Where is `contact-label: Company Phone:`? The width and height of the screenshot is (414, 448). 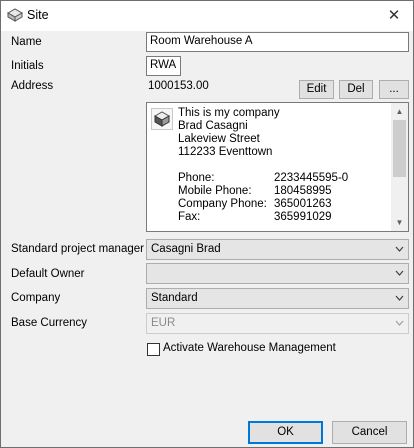 contact-label: Company Phone: is located at coordinates (222, 204).